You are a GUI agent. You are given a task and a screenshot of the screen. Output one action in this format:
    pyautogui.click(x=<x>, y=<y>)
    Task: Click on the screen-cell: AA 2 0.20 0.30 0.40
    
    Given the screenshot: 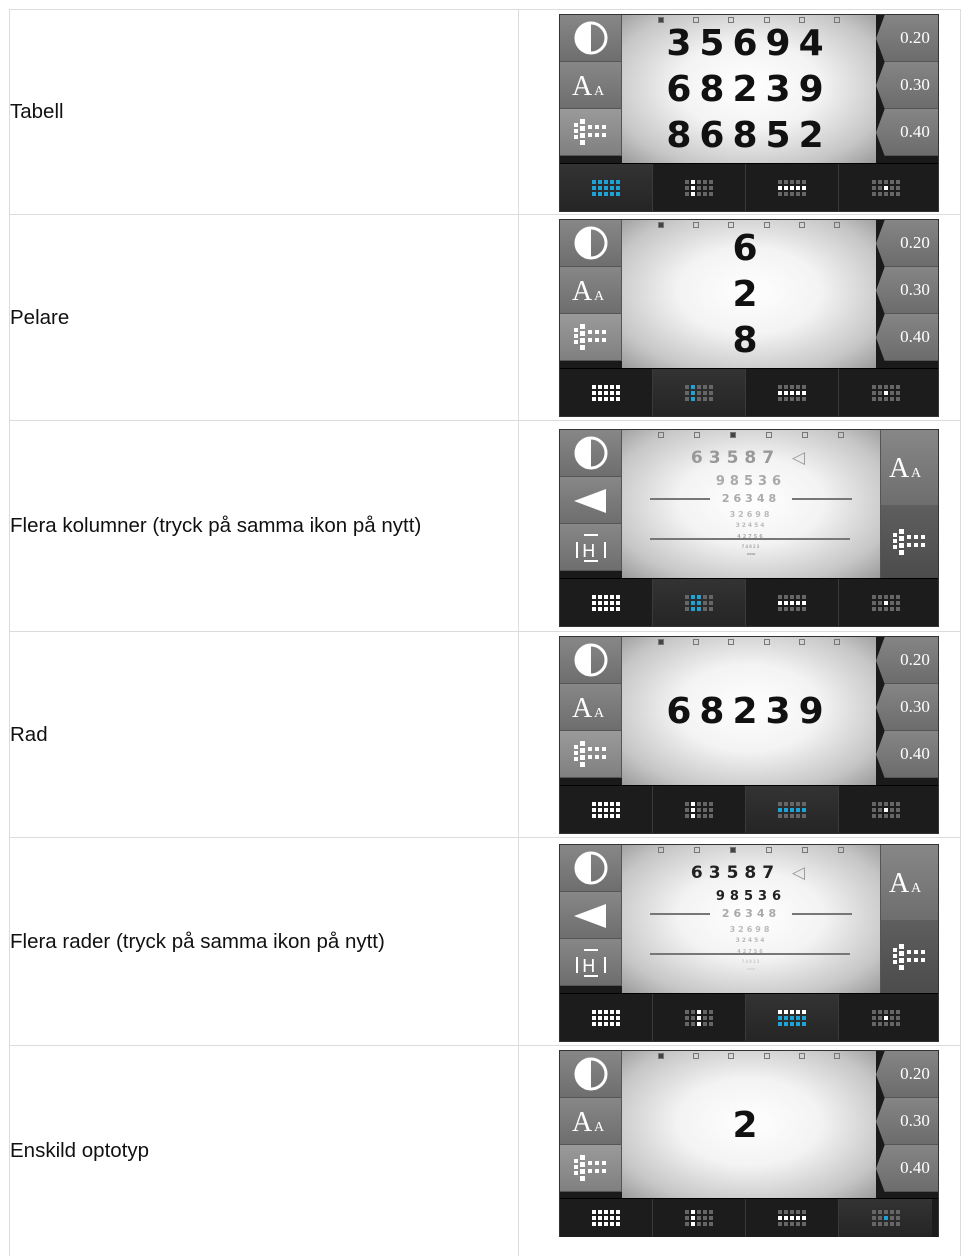 What is the action you would take?
    pyautogui.click(x=739, y=1150)
    